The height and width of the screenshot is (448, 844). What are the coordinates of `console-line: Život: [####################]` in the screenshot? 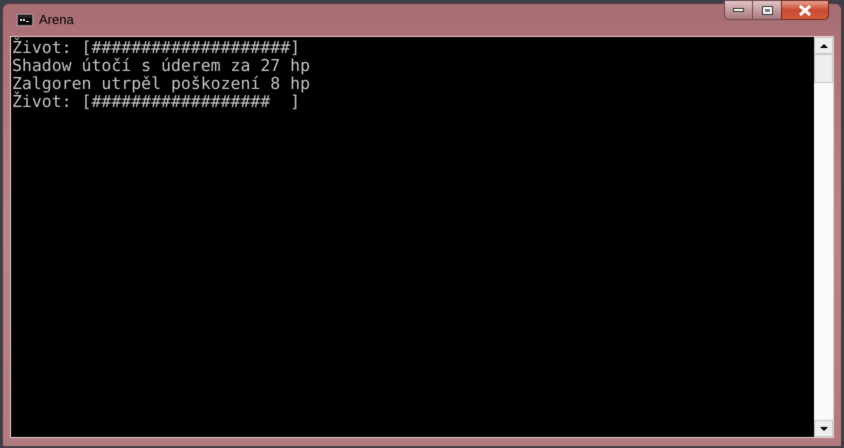 It's located at (156, 48).